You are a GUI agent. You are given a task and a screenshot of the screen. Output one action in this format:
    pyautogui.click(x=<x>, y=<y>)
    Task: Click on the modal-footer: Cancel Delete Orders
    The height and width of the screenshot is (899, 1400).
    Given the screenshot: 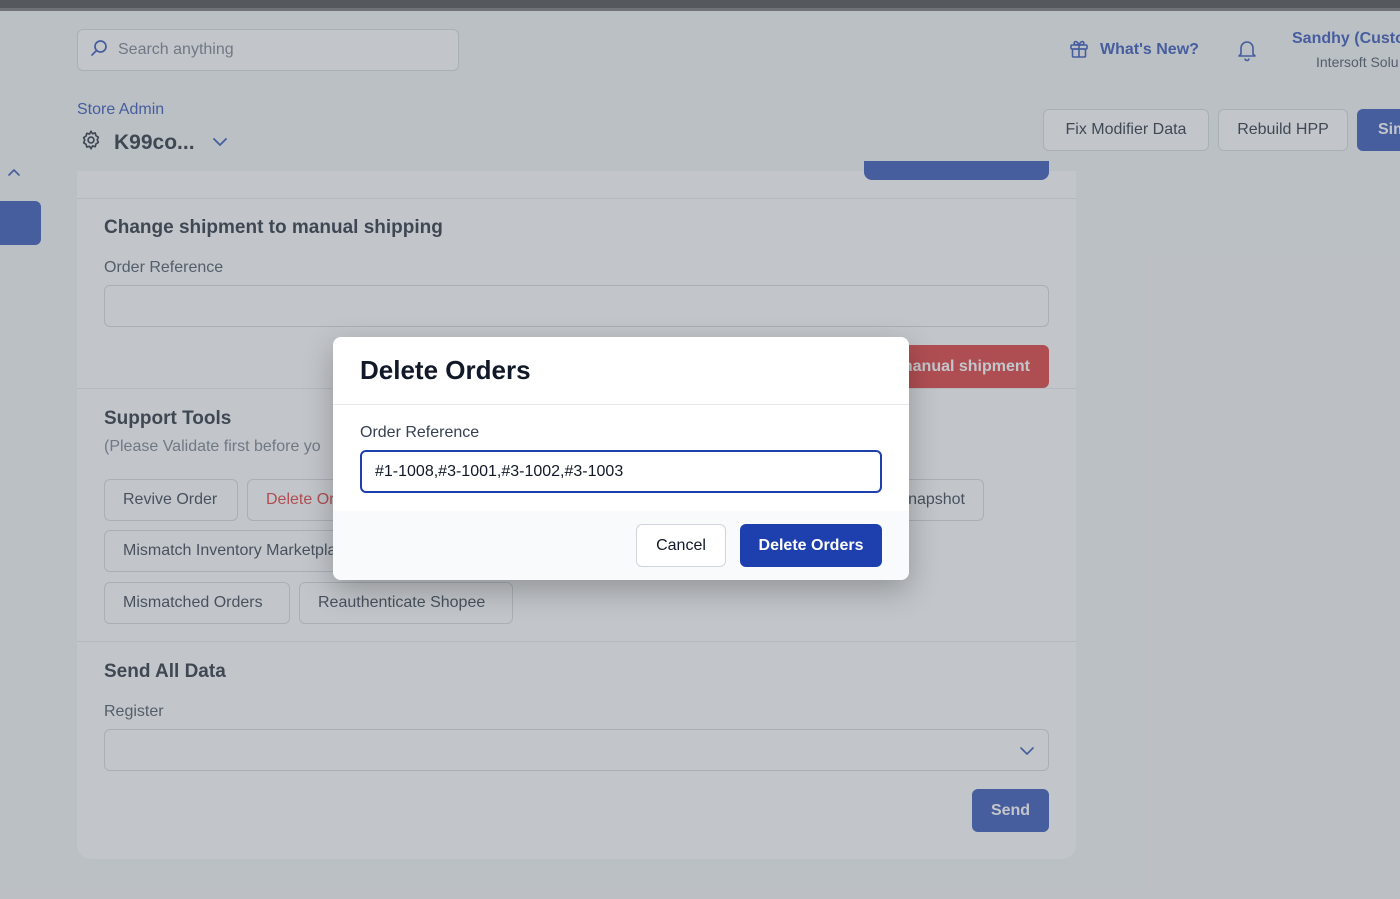 What is the action you would take?
    pyautogui.click(x=621, y=545)
    